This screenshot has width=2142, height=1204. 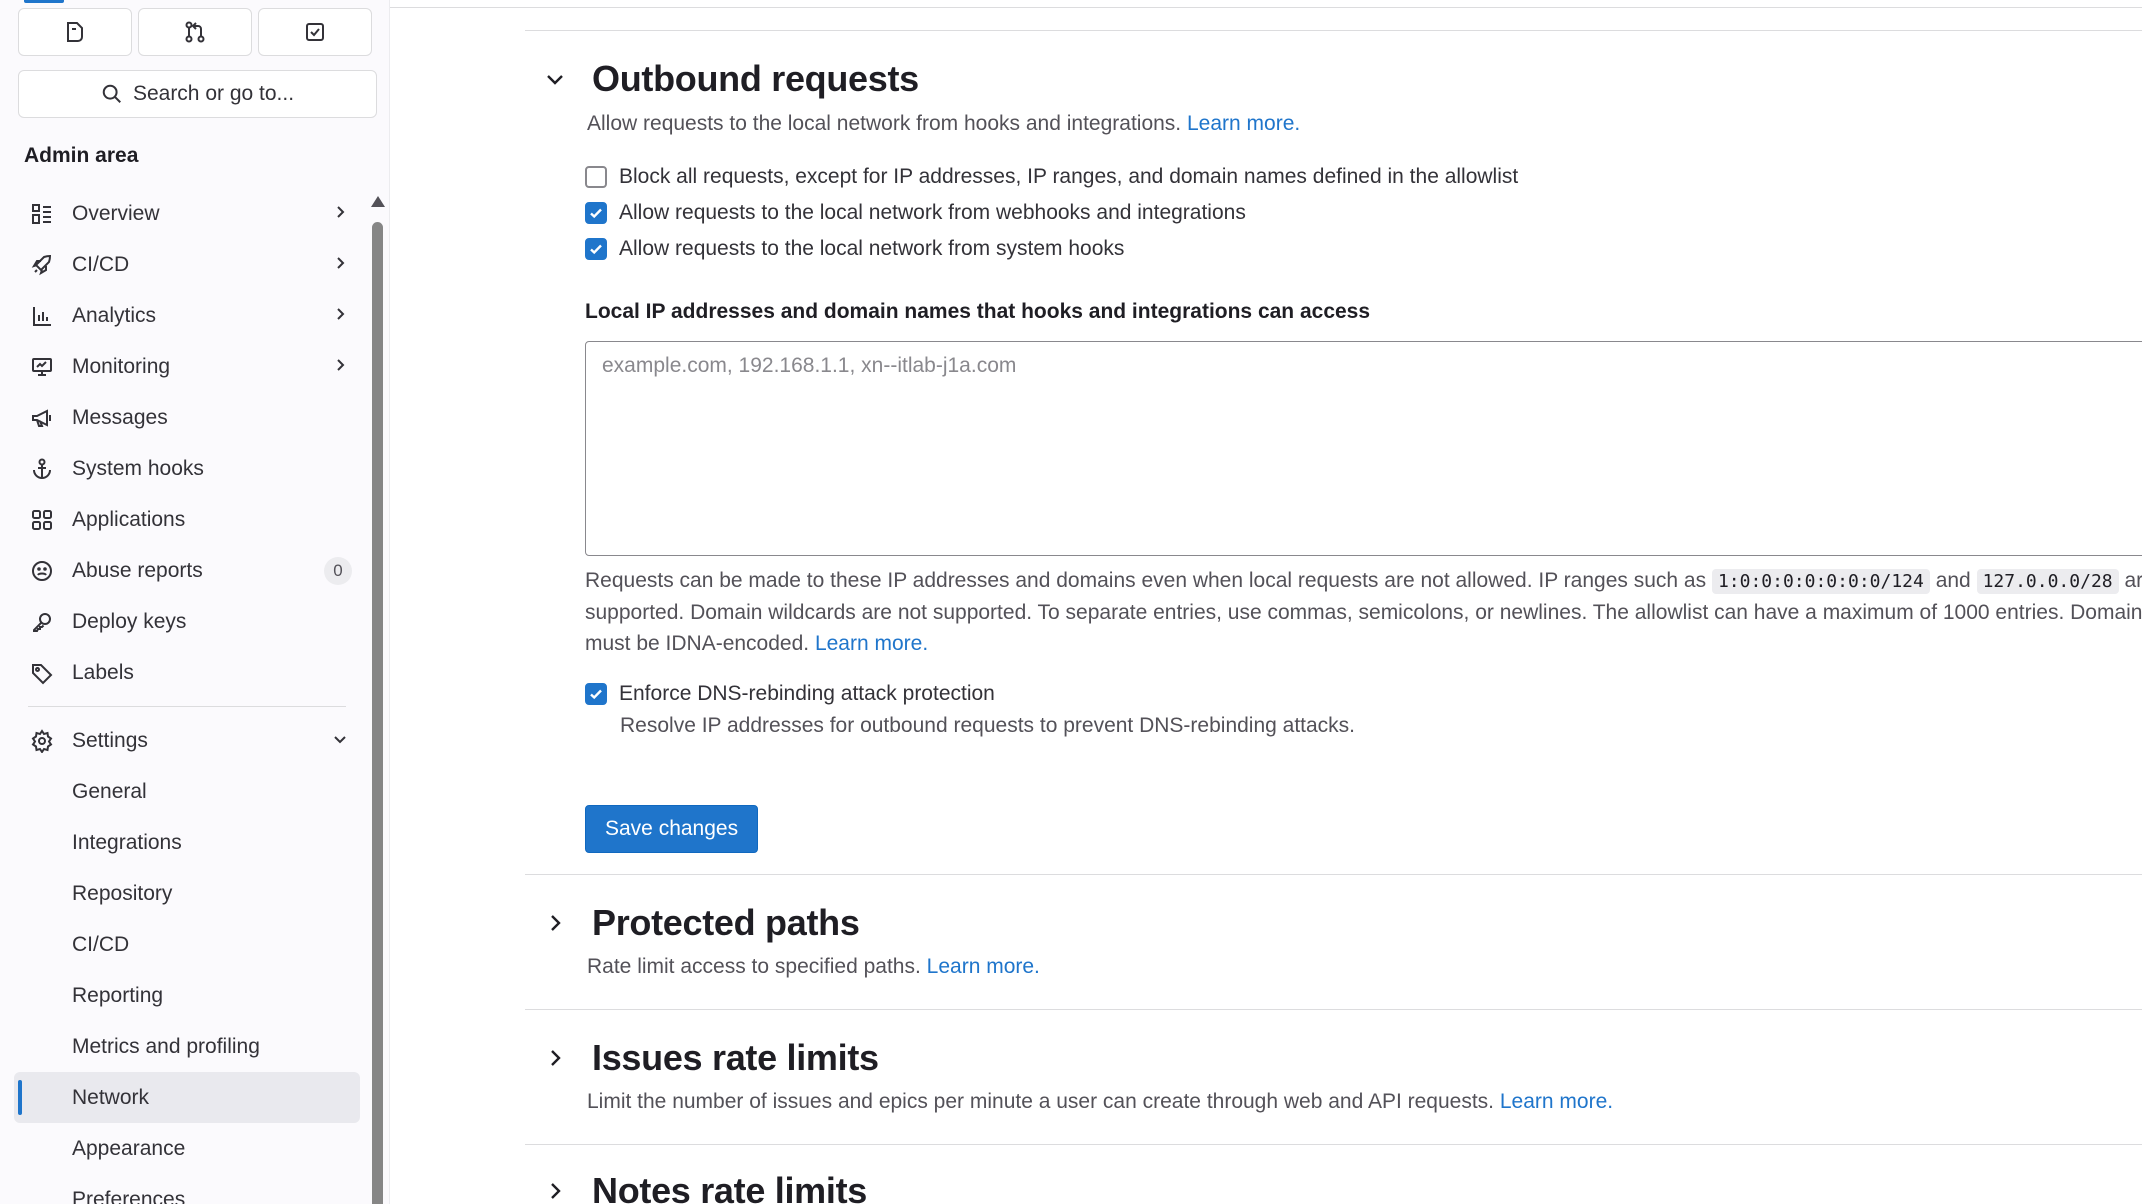 I want to click on sidebar-item-label: Messages, so click(x=120, y=417).